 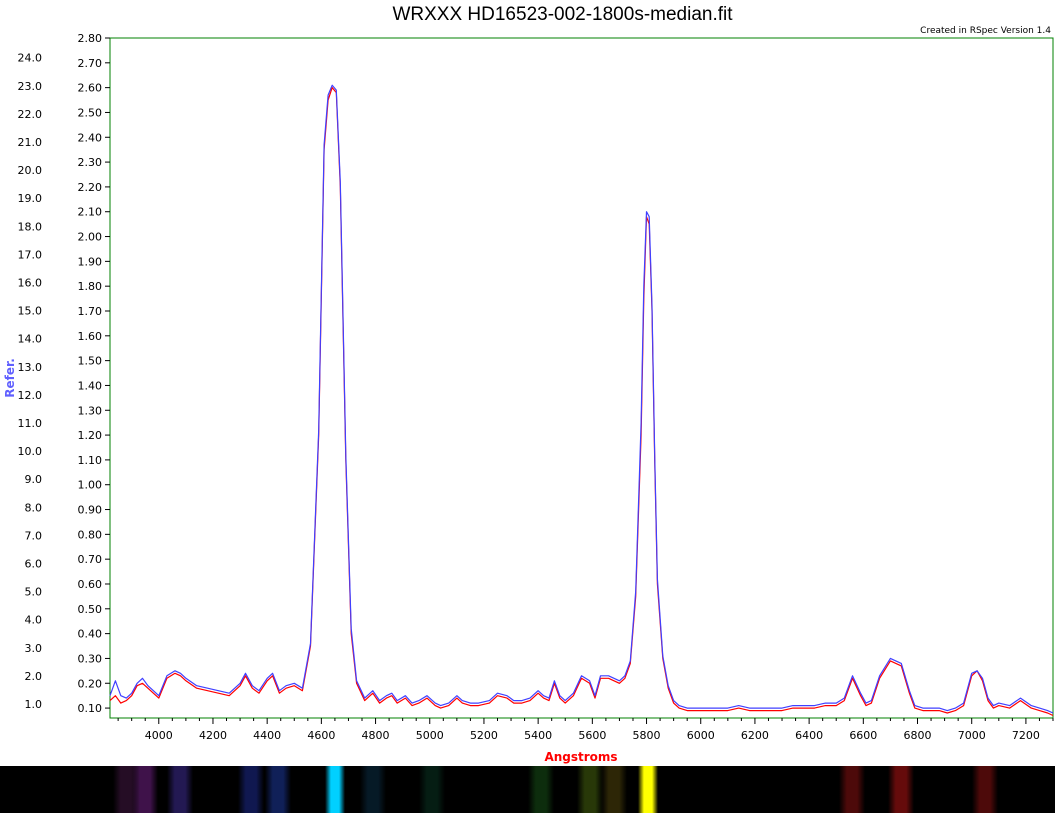 What do you see at coordinates (90, 261) in the screenshot?
I see `y-tick-label: 1.90` at bounding box center [90, 261].